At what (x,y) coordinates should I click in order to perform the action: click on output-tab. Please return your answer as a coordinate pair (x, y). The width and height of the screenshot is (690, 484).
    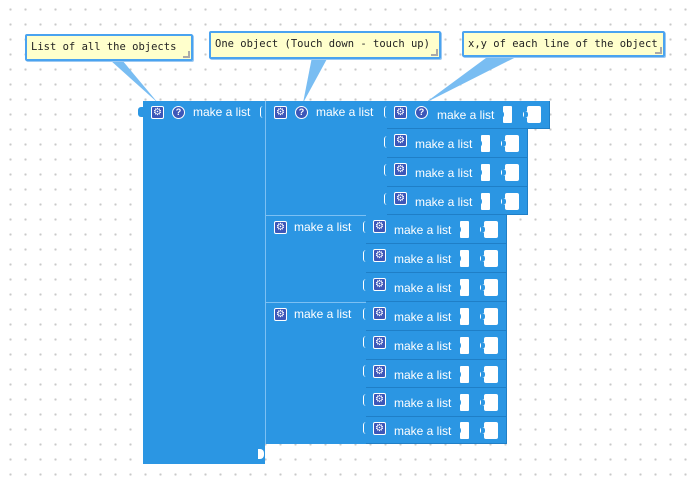
    Looking at the image, I should click on (140, 112).